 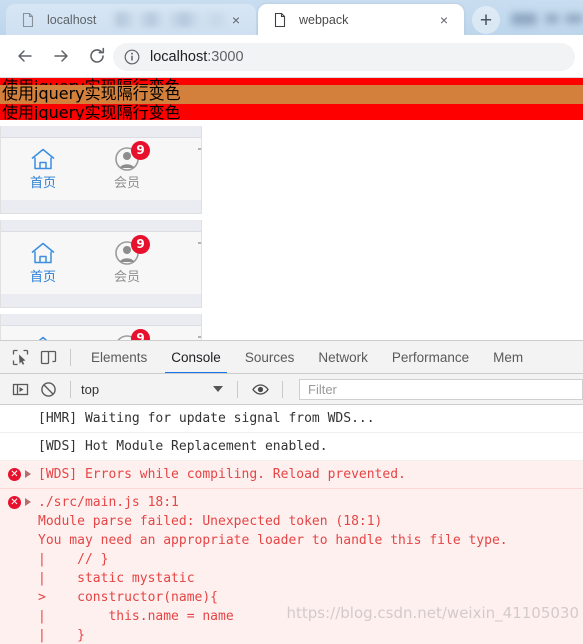 I want to click on inspect-cursor-icon, so click(x=20, y=357).